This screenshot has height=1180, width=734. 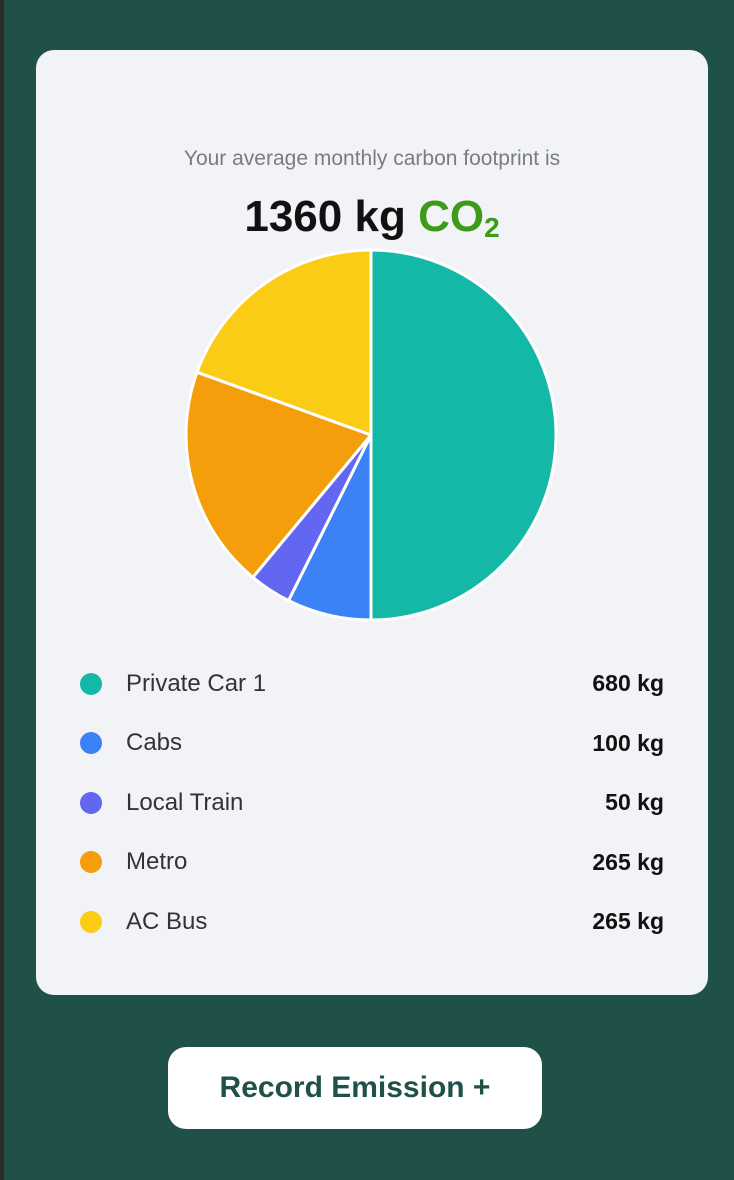 I want to click on gas-main: CO, so click(x=451, y=216).